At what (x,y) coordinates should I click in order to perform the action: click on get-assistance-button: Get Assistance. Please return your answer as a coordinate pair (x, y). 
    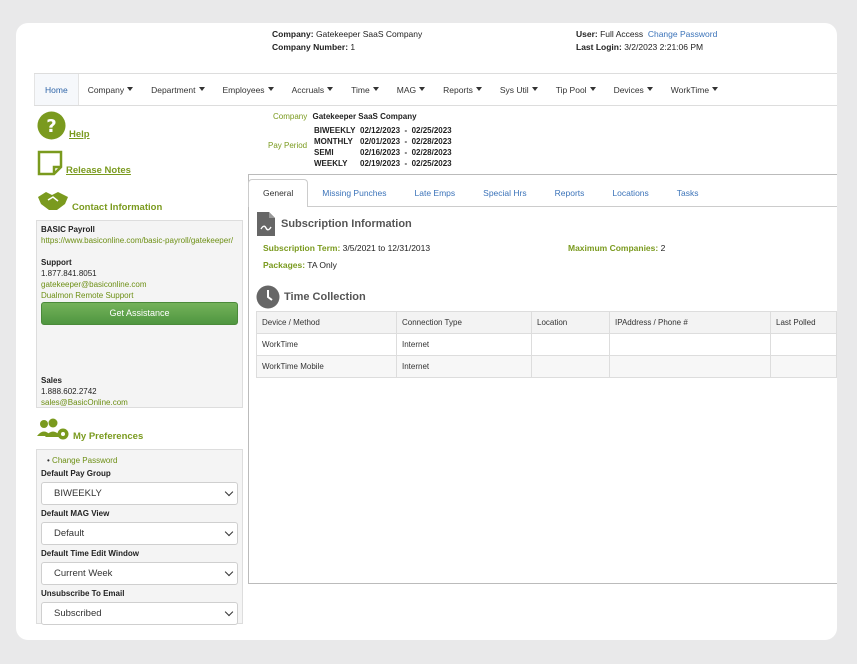
    Looking at the image, I should click on (139, 313).